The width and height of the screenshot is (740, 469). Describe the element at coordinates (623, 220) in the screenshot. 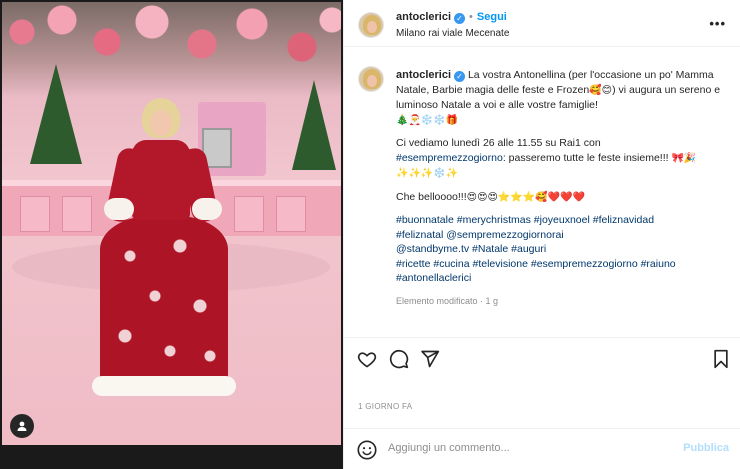

I see `hashtag-link: #feliznavidad` at that location.